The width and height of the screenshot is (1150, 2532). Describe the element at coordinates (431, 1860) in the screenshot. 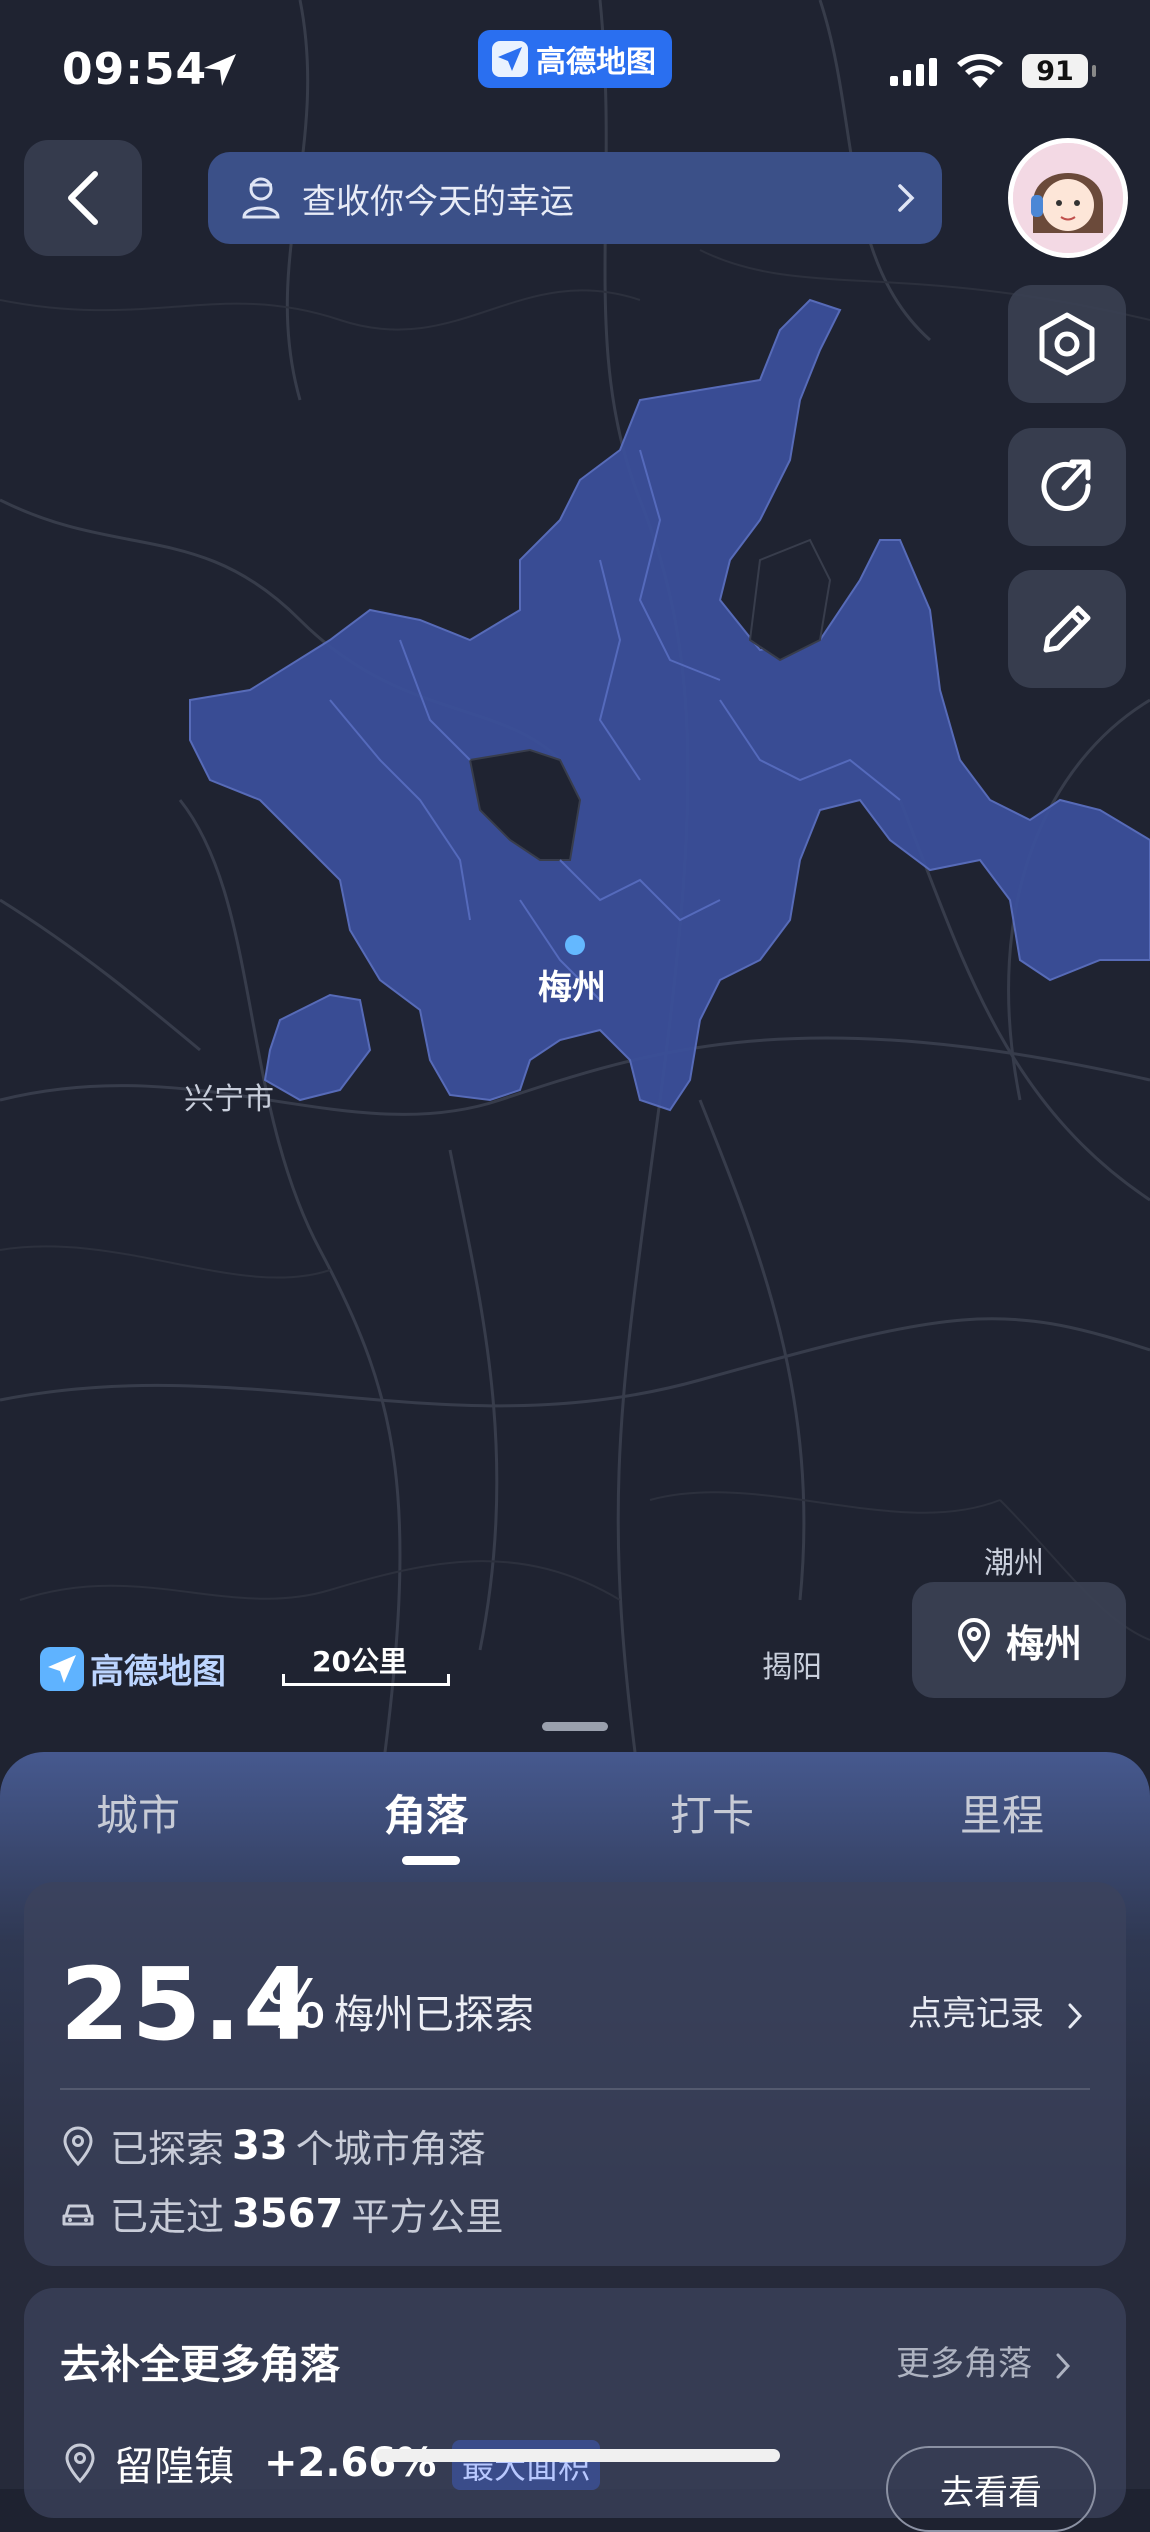

I see `active-tab-indicator` at that location.